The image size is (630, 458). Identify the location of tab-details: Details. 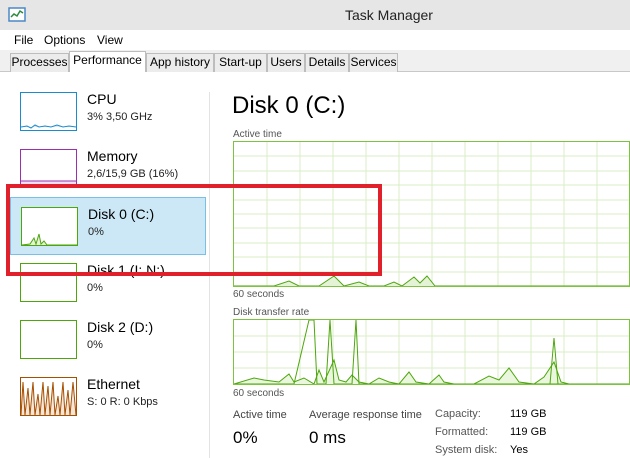
(327, 62).